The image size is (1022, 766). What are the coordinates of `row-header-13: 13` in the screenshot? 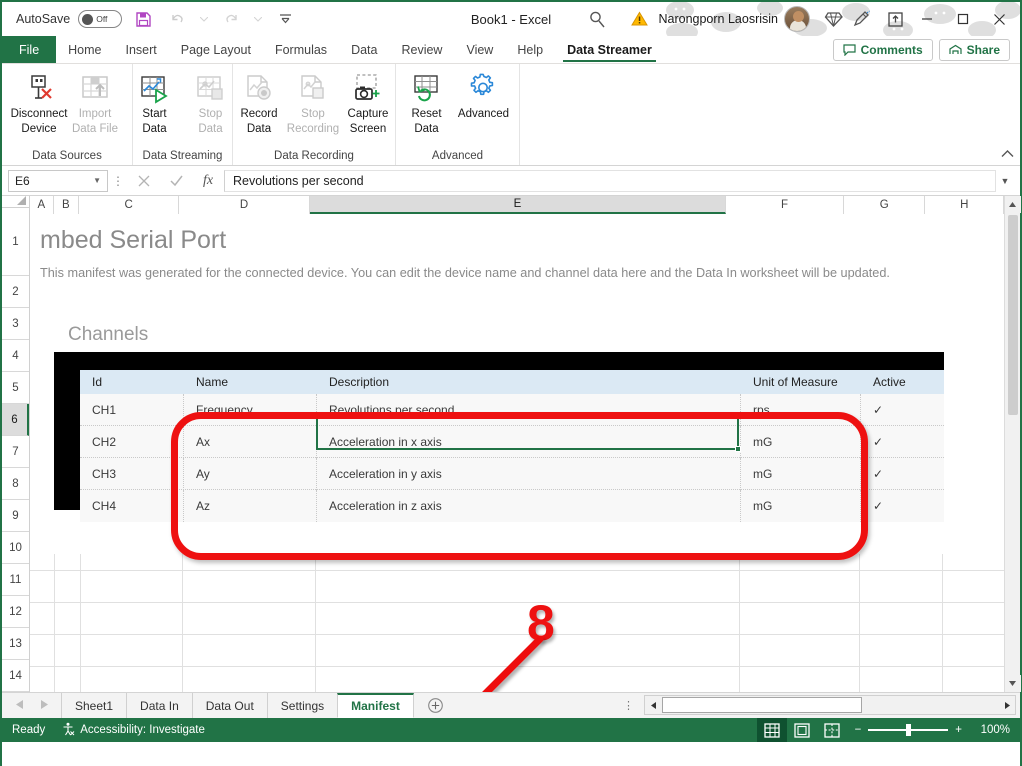 It's located at (15, 644).